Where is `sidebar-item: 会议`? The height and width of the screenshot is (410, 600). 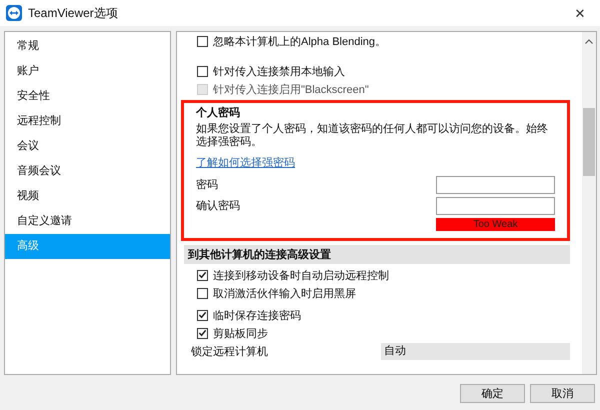
sidebar-item: 会议 is located at coordinates (87, 146).